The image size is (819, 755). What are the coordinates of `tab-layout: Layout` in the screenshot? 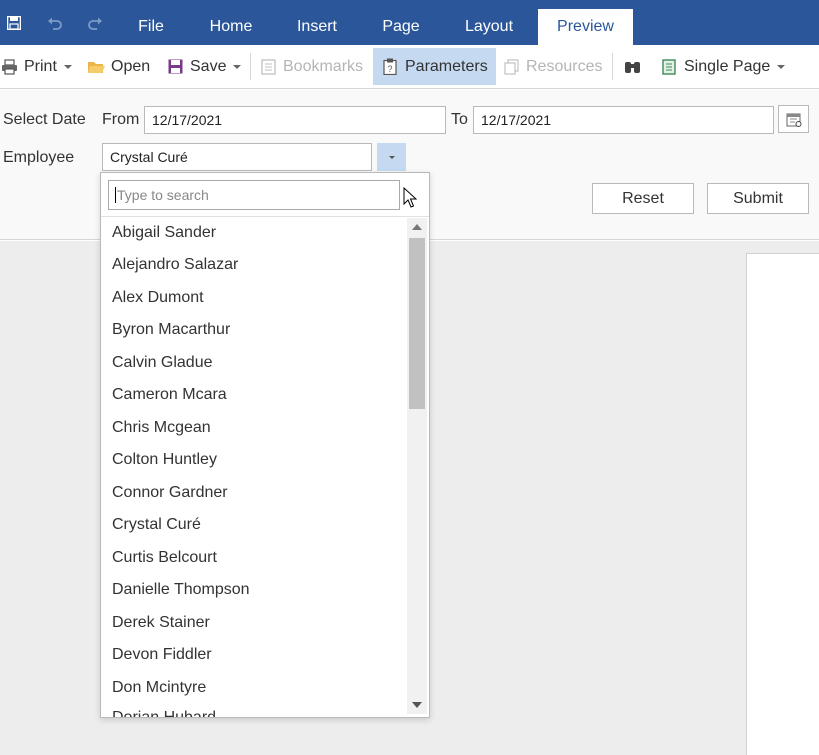 It's located at (489, 27).